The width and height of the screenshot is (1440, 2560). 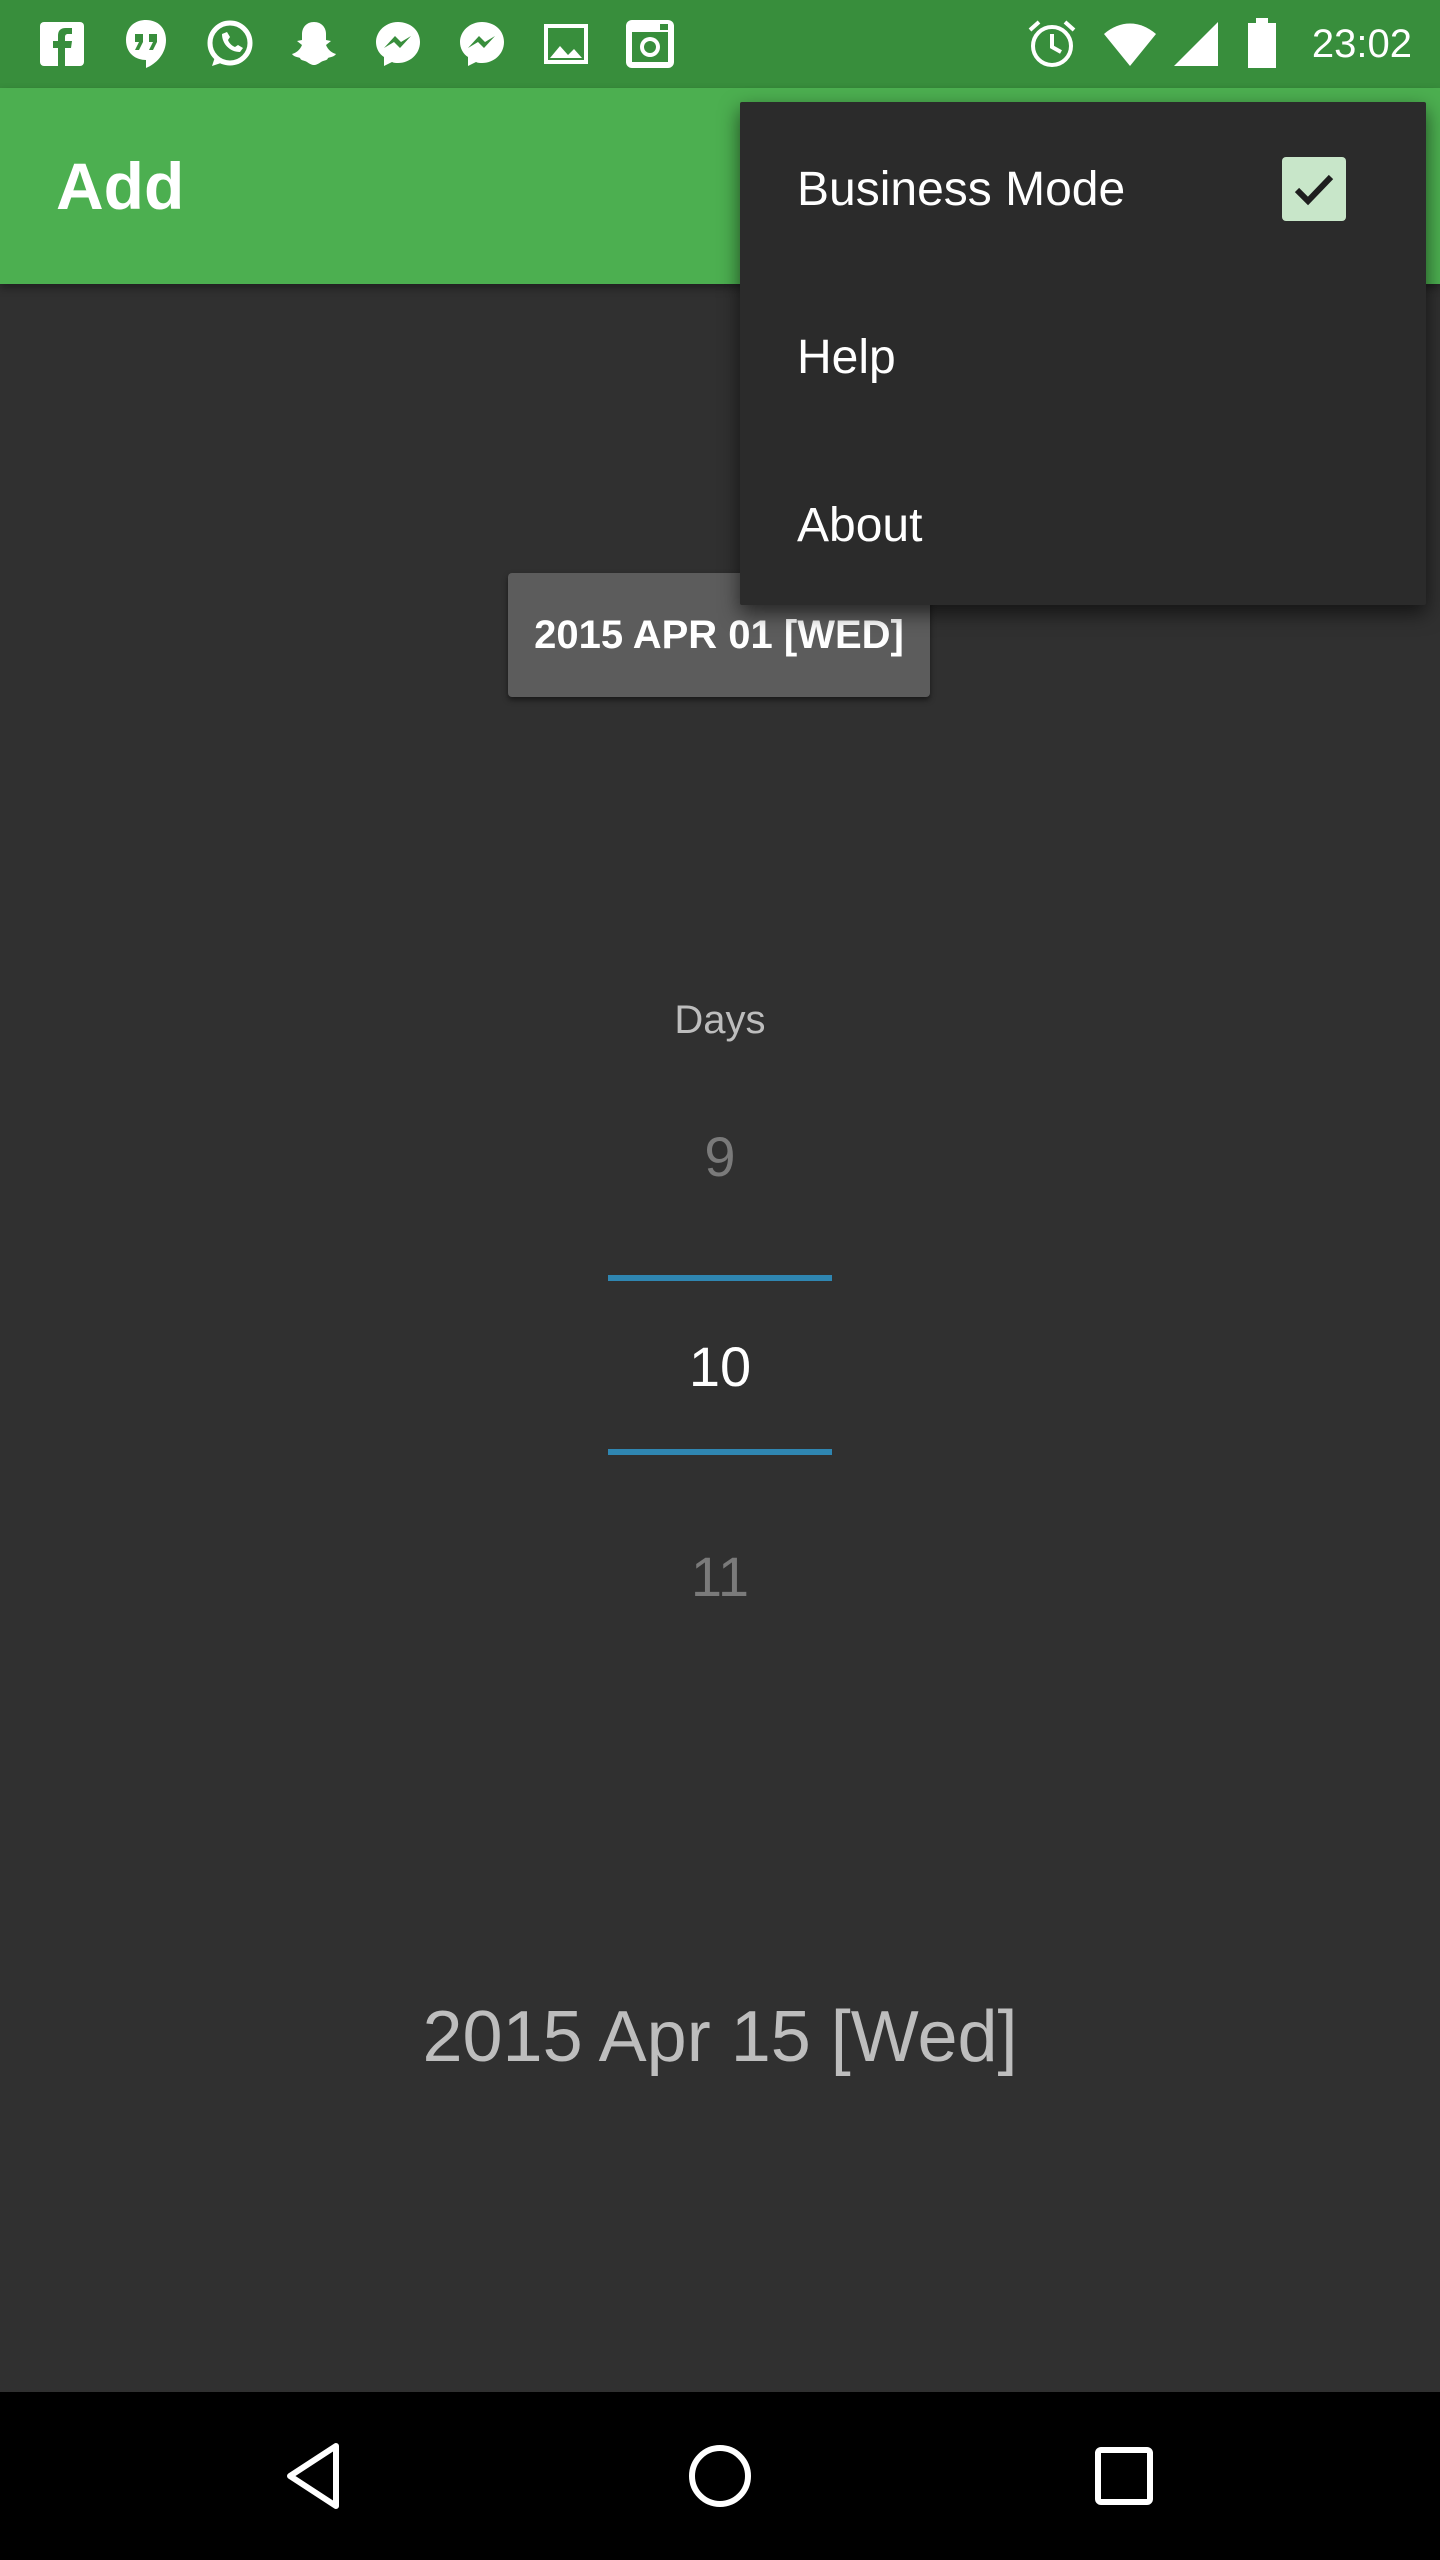 I want to click on gallery-icon, so click(x=566, y=44).